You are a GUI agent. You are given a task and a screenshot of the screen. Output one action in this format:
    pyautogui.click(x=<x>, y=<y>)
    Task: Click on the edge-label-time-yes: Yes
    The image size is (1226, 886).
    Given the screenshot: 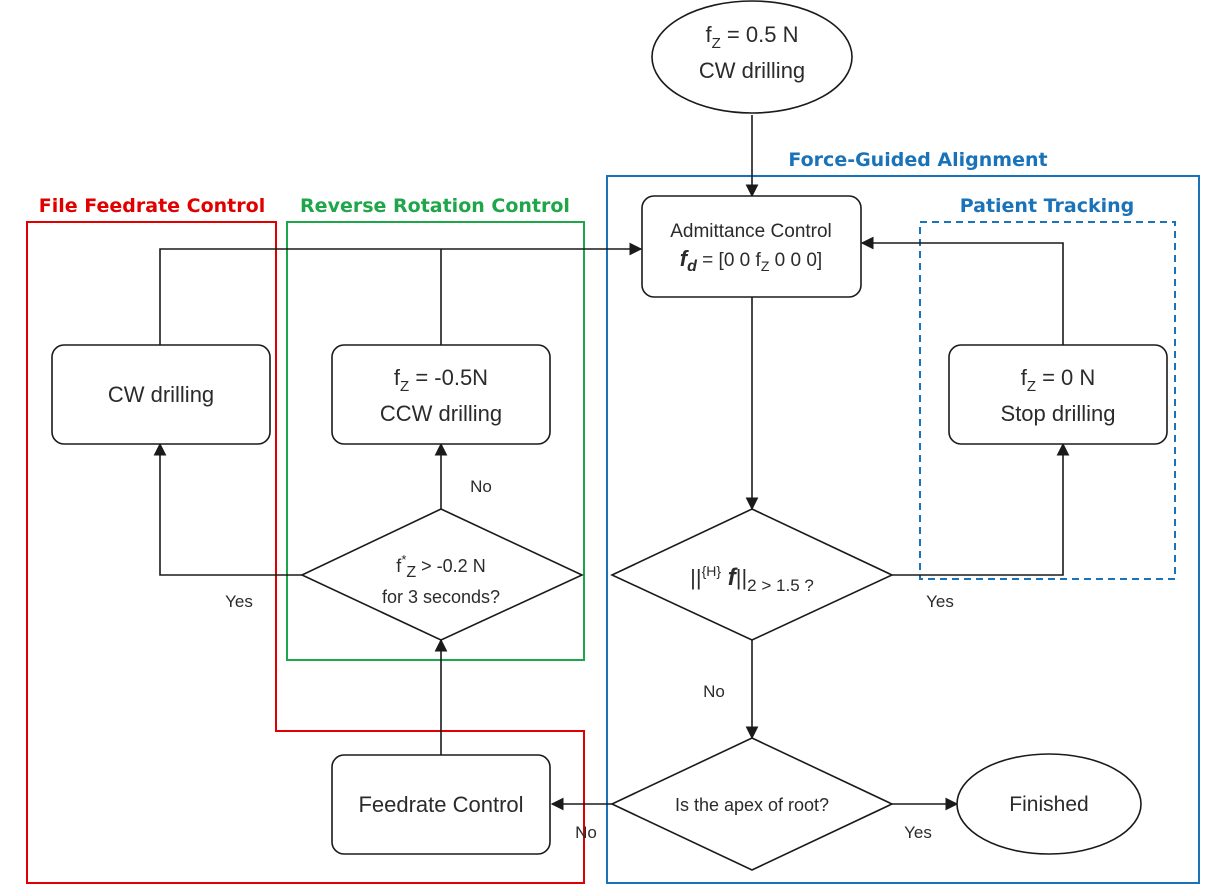 What is the action you would take?
    pyautogui.click(x=239, y=601)
    